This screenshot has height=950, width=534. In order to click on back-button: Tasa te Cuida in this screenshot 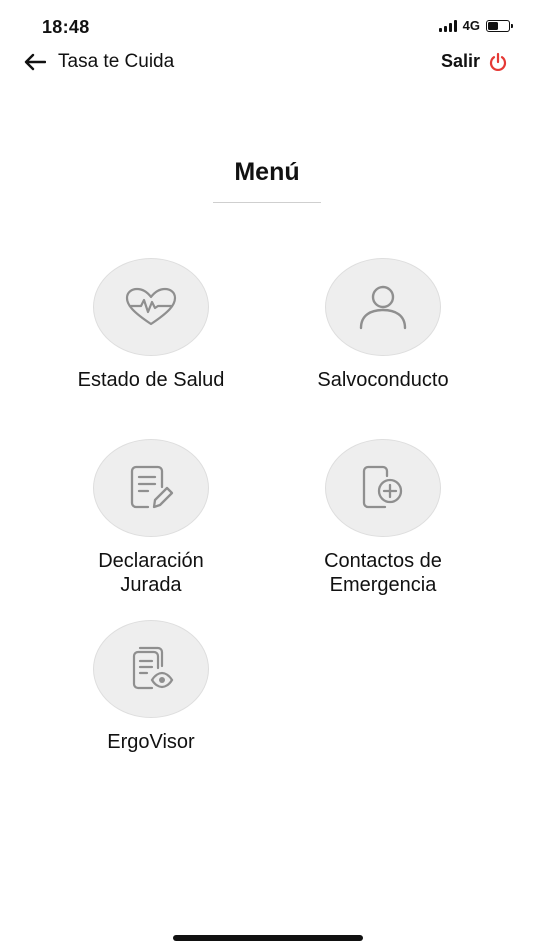, I will do `click(99, 62)`.